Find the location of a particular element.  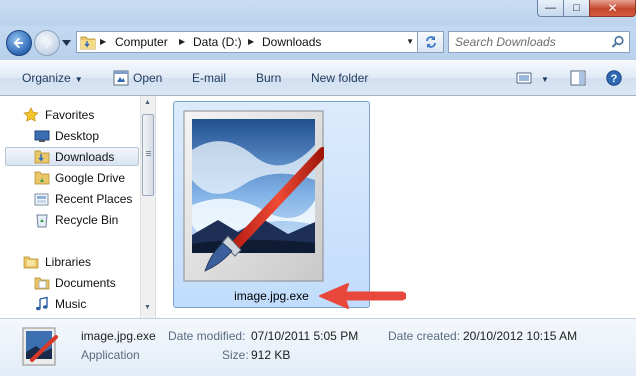

burn-button: Burn is located at coordinates (268, 78).